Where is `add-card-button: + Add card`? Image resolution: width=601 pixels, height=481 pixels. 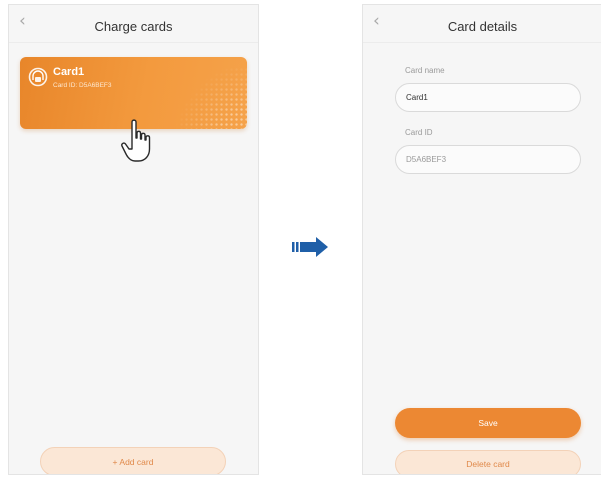
add-card-button: + Add card is located at coordinates (133, 460).